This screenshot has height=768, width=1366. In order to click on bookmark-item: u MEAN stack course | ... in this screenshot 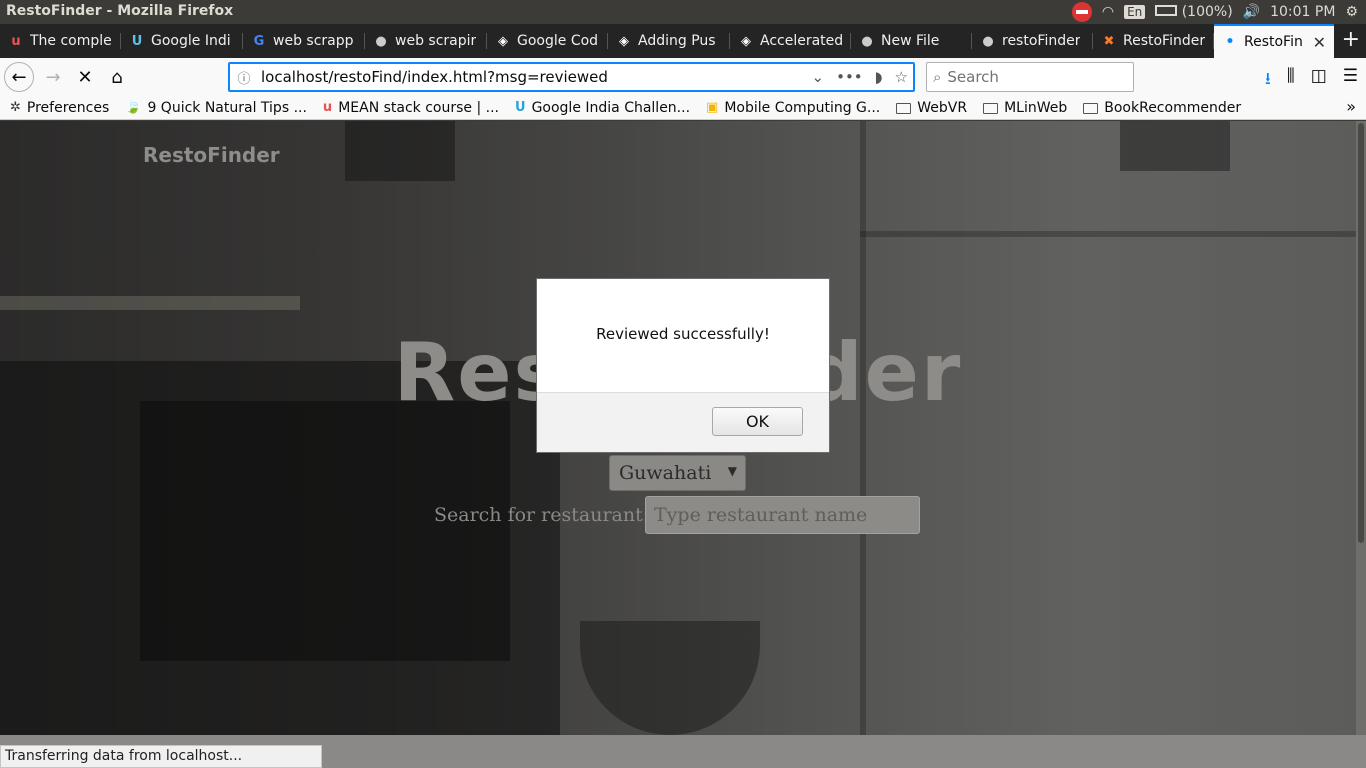, I will do `click(411, 108)`.